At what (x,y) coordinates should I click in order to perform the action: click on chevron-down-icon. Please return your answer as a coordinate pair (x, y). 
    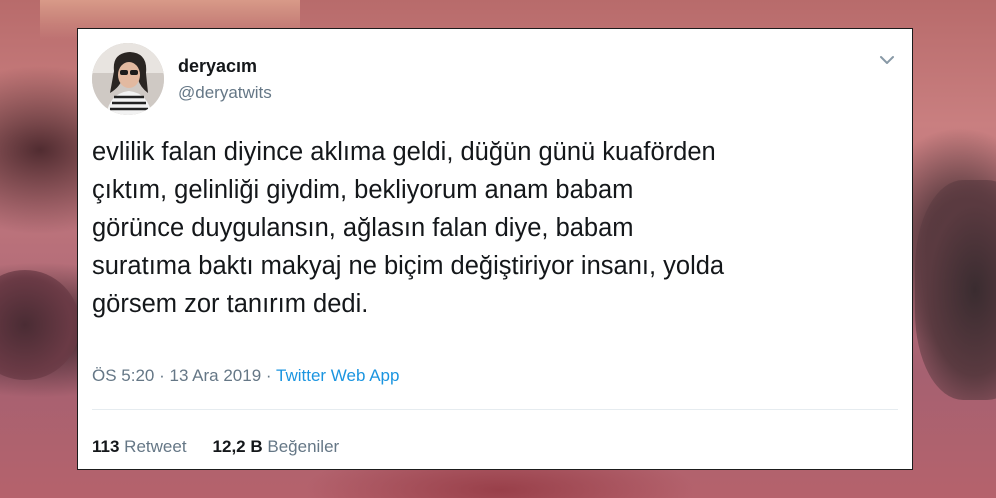
    Looking at the image, I should click on (887, 60).